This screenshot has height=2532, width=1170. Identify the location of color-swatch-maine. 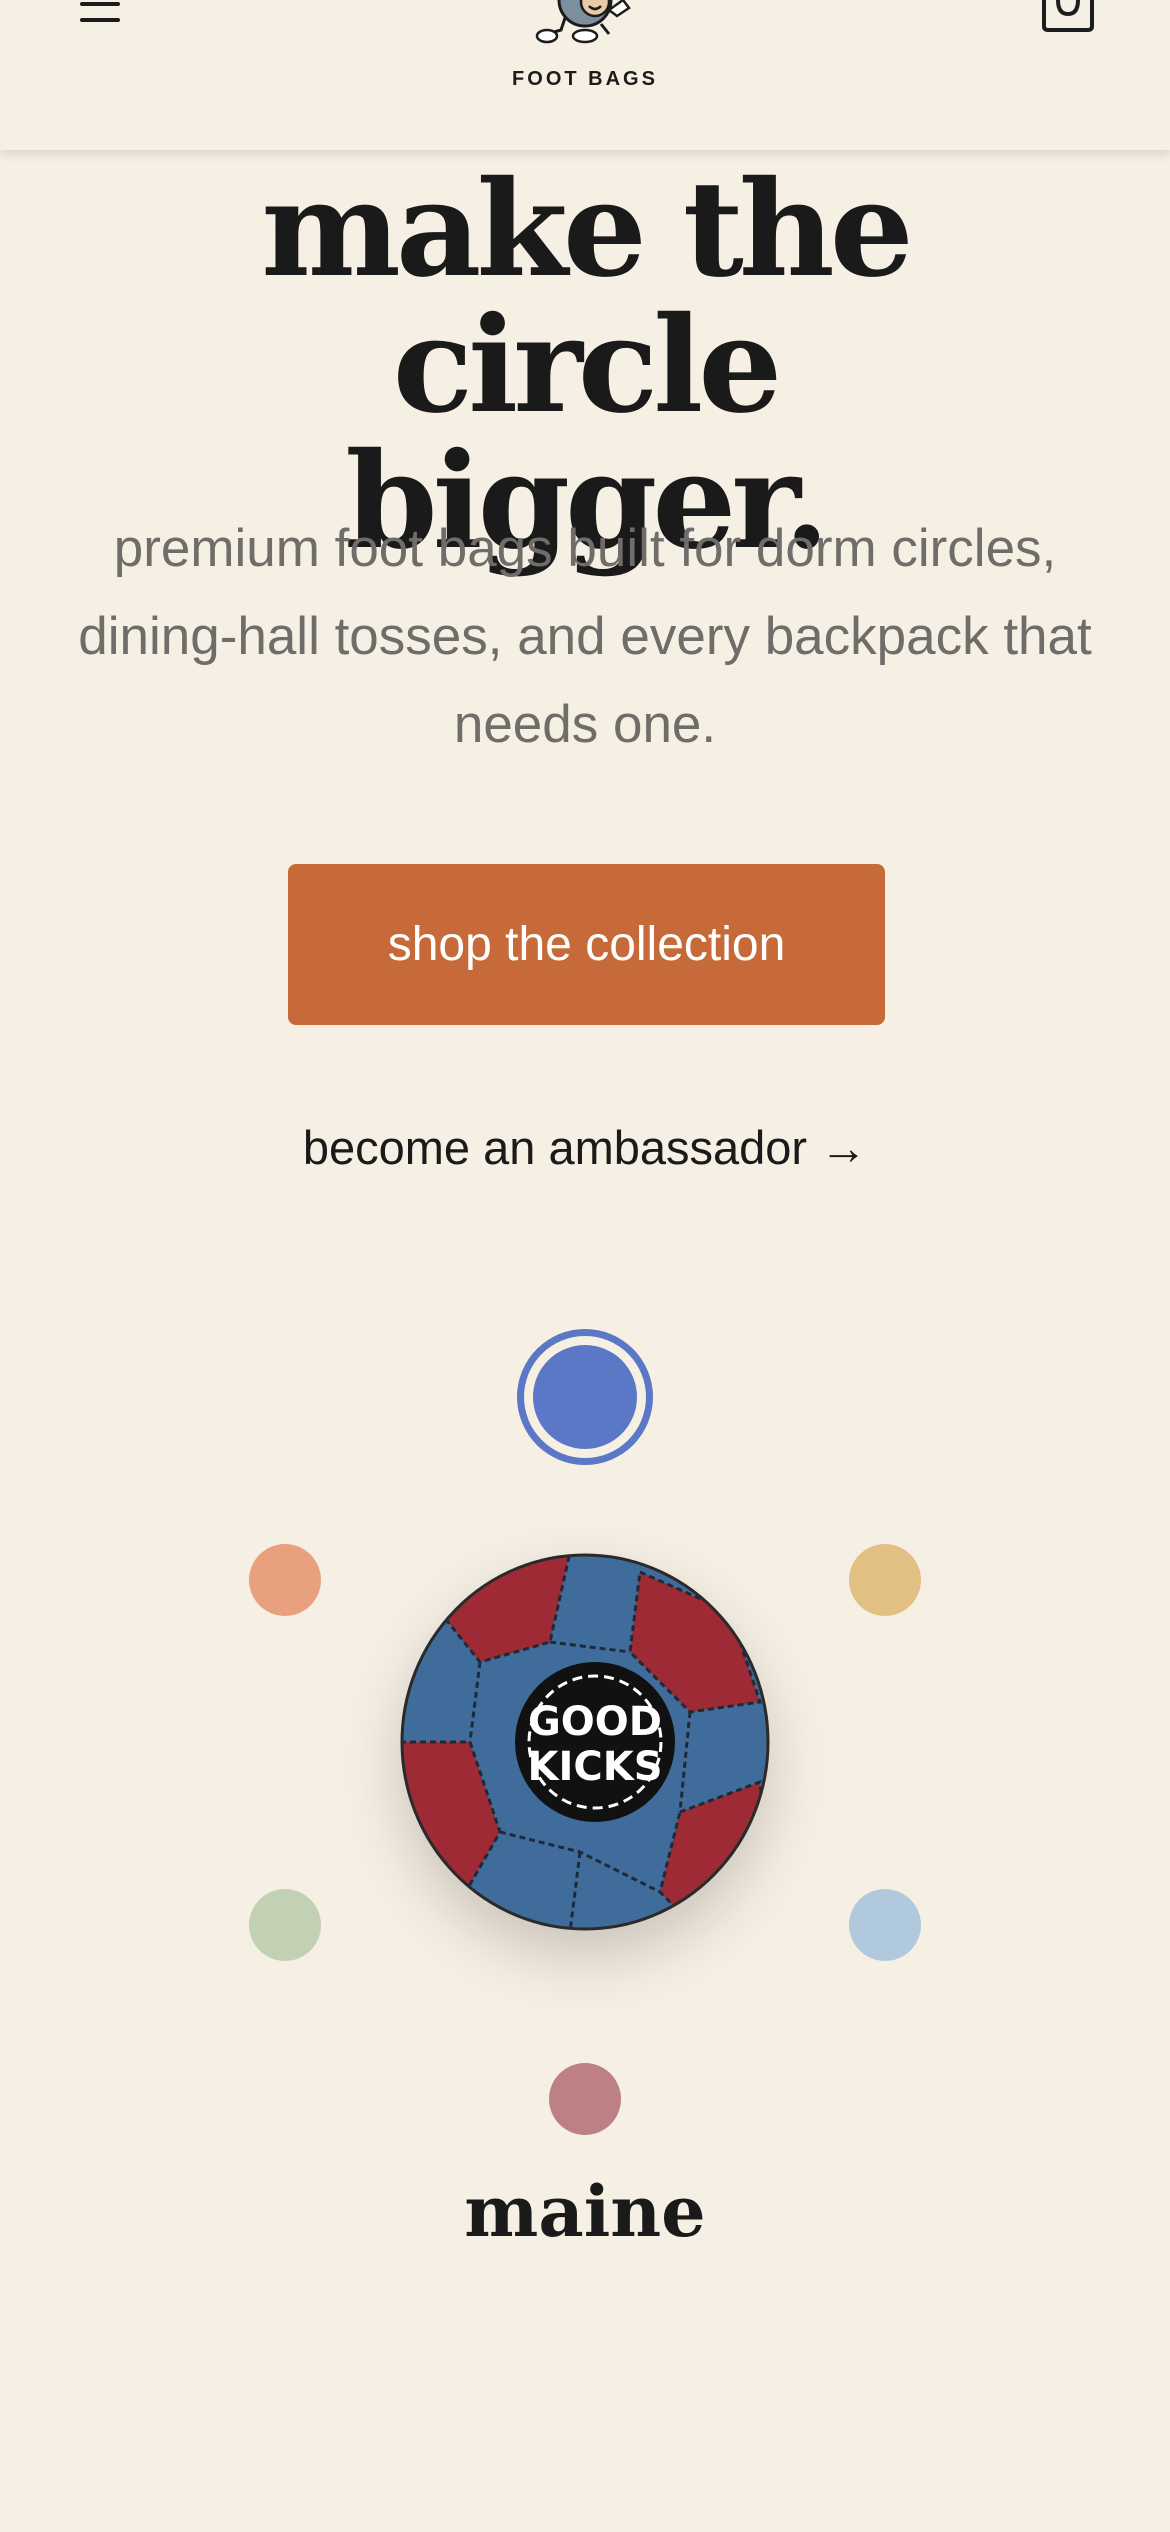
(585, 1397).